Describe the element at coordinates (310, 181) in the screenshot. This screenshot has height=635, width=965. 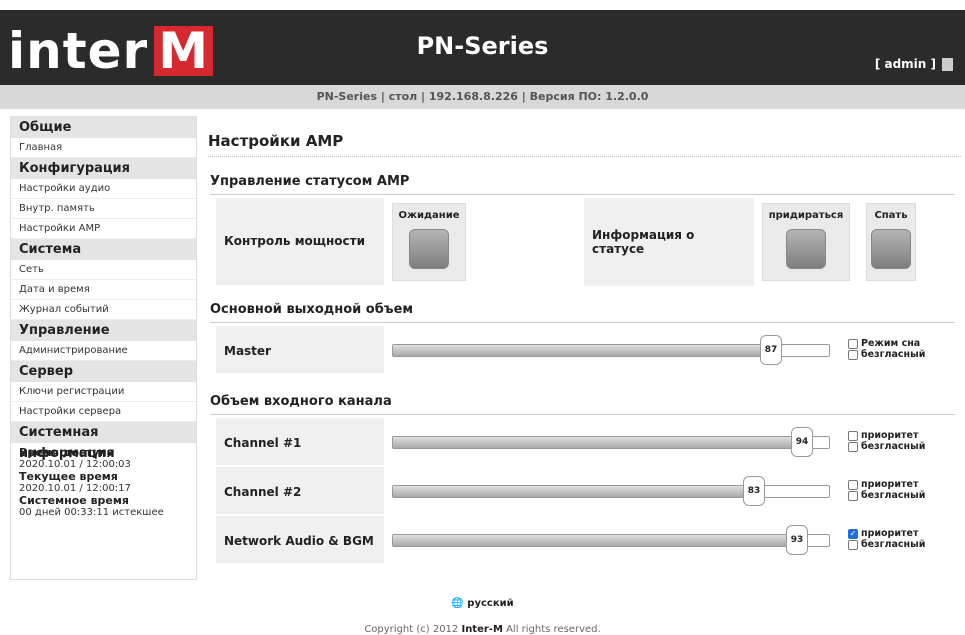
I see `amp-status-section-title: Управление статусом AMP` at that location.